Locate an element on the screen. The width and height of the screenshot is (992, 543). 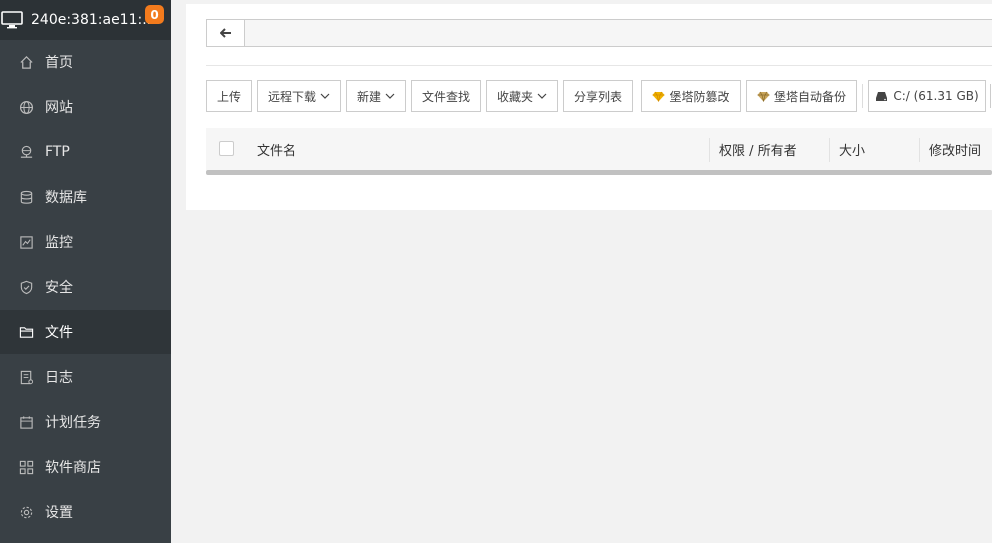
favorites-dropdown: 收藏夹 is located at coordinates (522, 96).